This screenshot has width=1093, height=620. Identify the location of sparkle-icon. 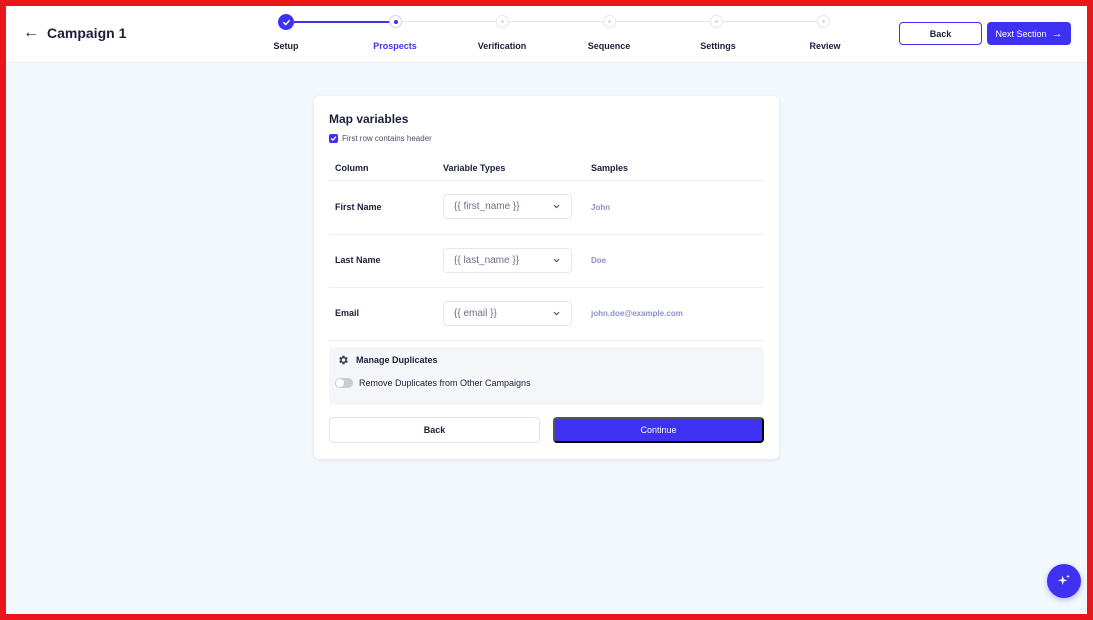
(1064, 579).